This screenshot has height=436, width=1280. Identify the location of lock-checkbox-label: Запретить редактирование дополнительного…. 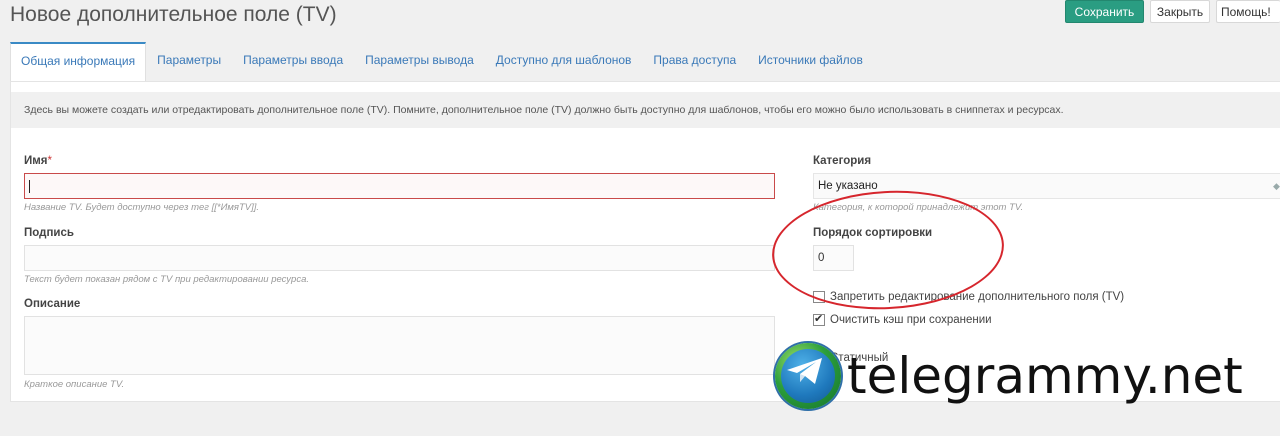
(977, 297).